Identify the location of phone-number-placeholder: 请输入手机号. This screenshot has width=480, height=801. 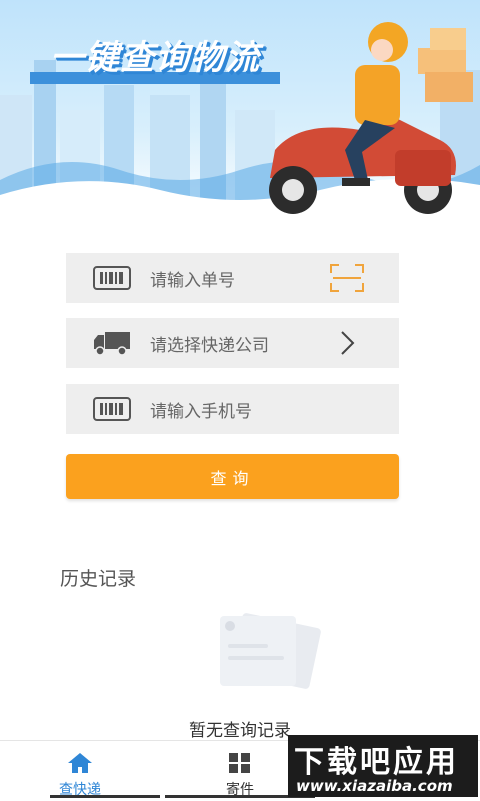
(201, 411).